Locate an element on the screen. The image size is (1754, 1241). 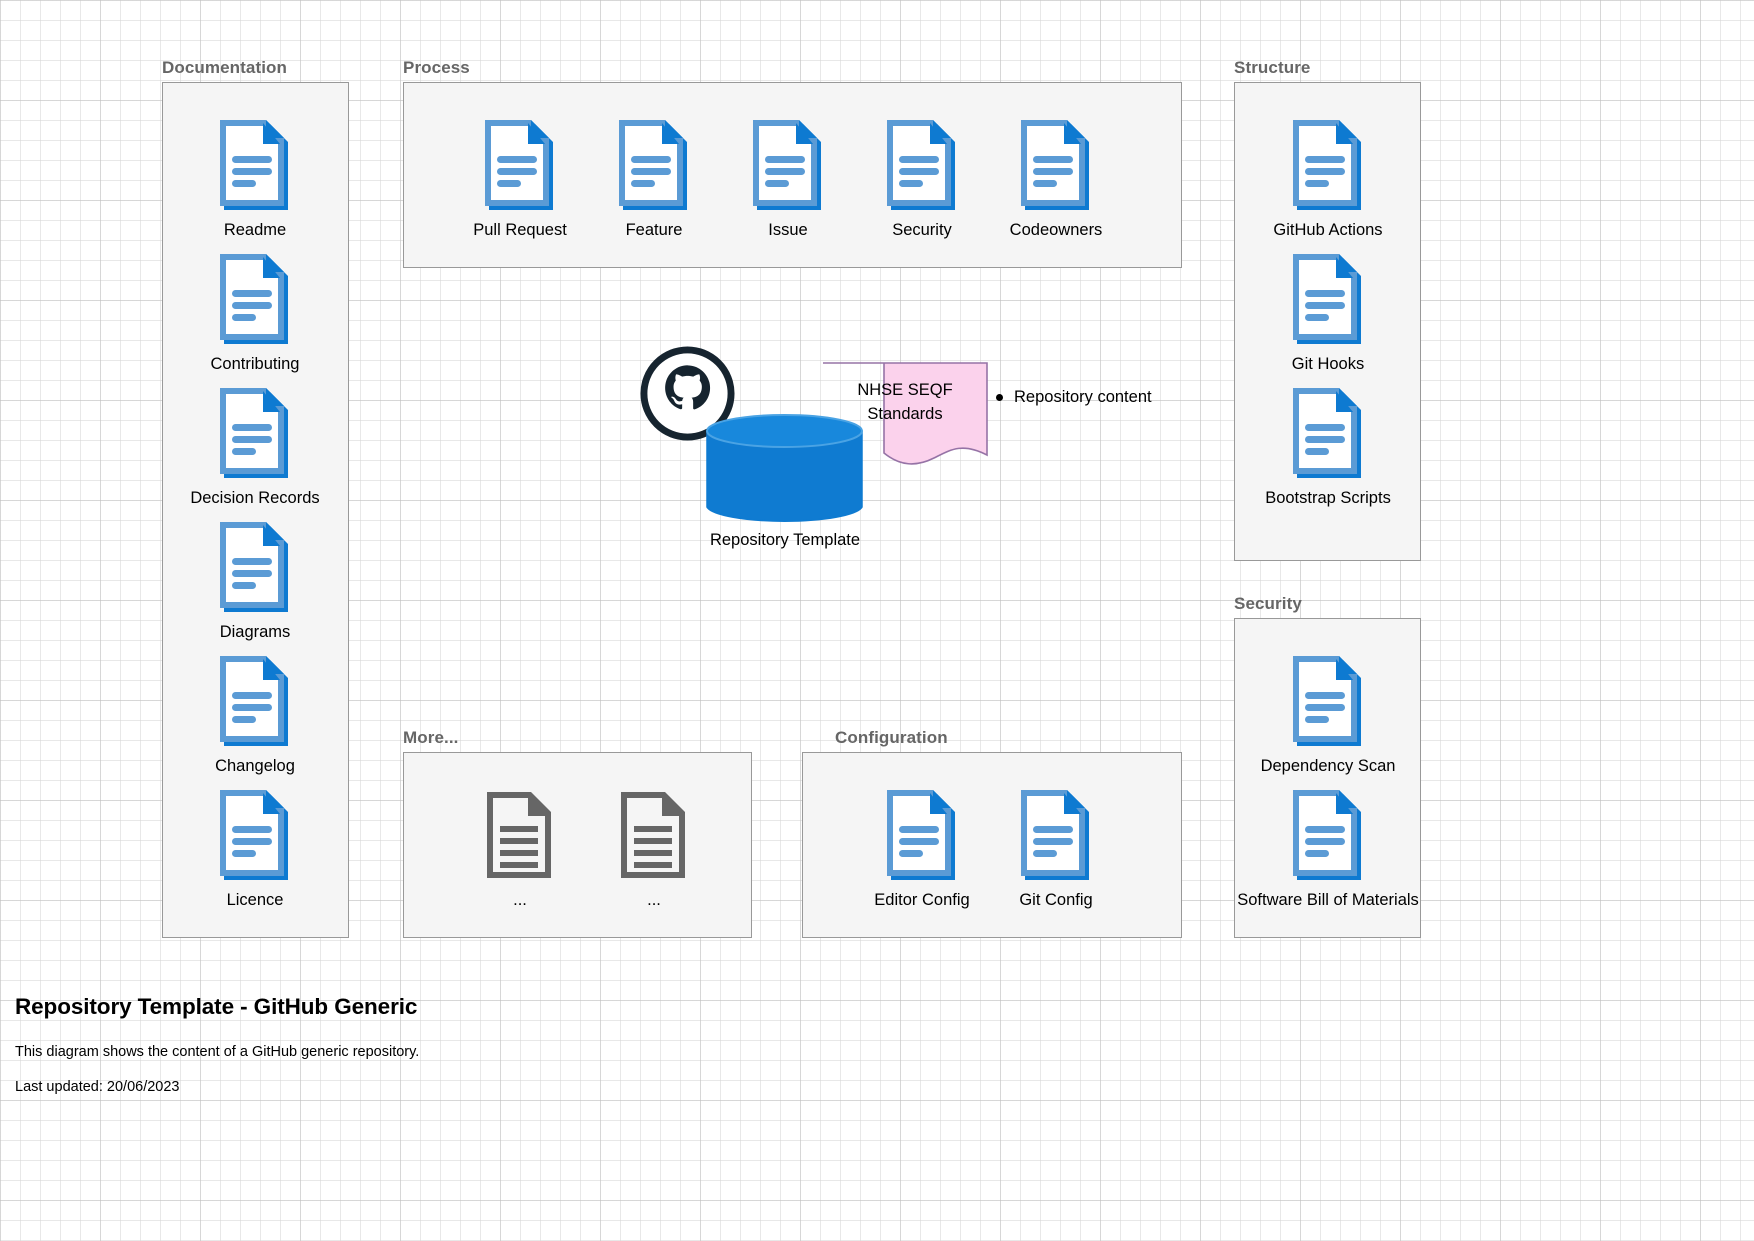
node-label: Dependency Scan is located at coordinates (1328, 766).